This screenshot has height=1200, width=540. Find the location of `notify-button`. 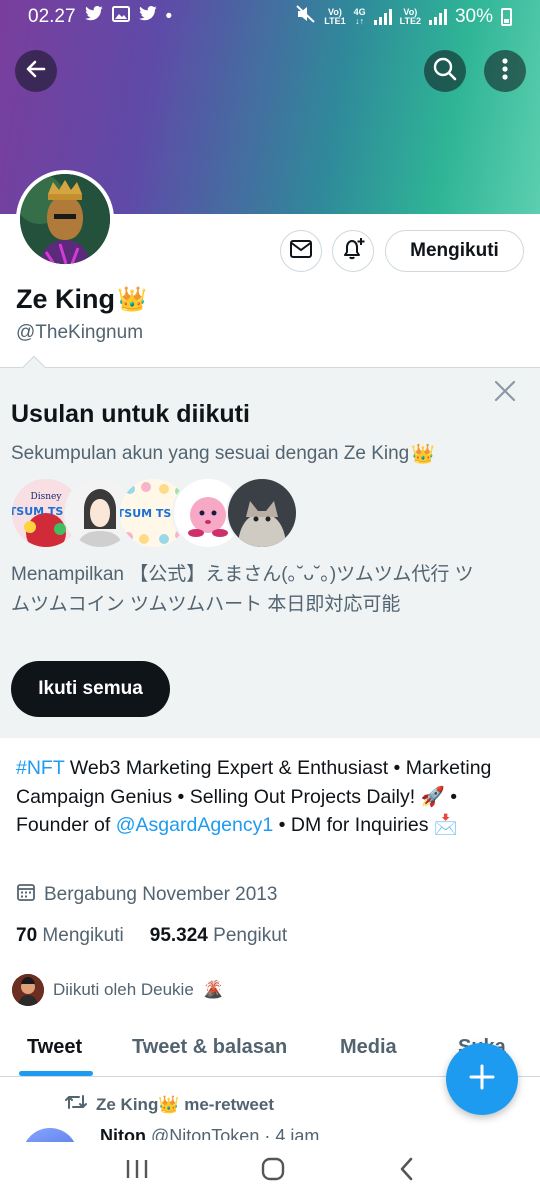

notify-button is located at coordinates (353, 251).